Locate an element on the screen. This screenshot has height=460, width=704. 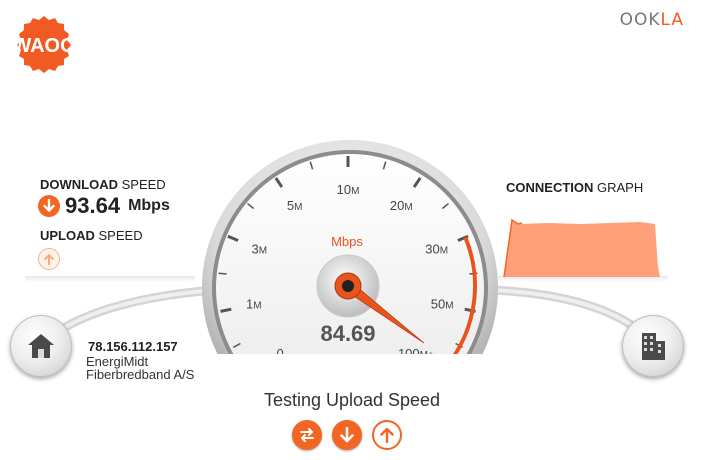
gauge-unit-label: Mbps is located at coordinates (347, 241).